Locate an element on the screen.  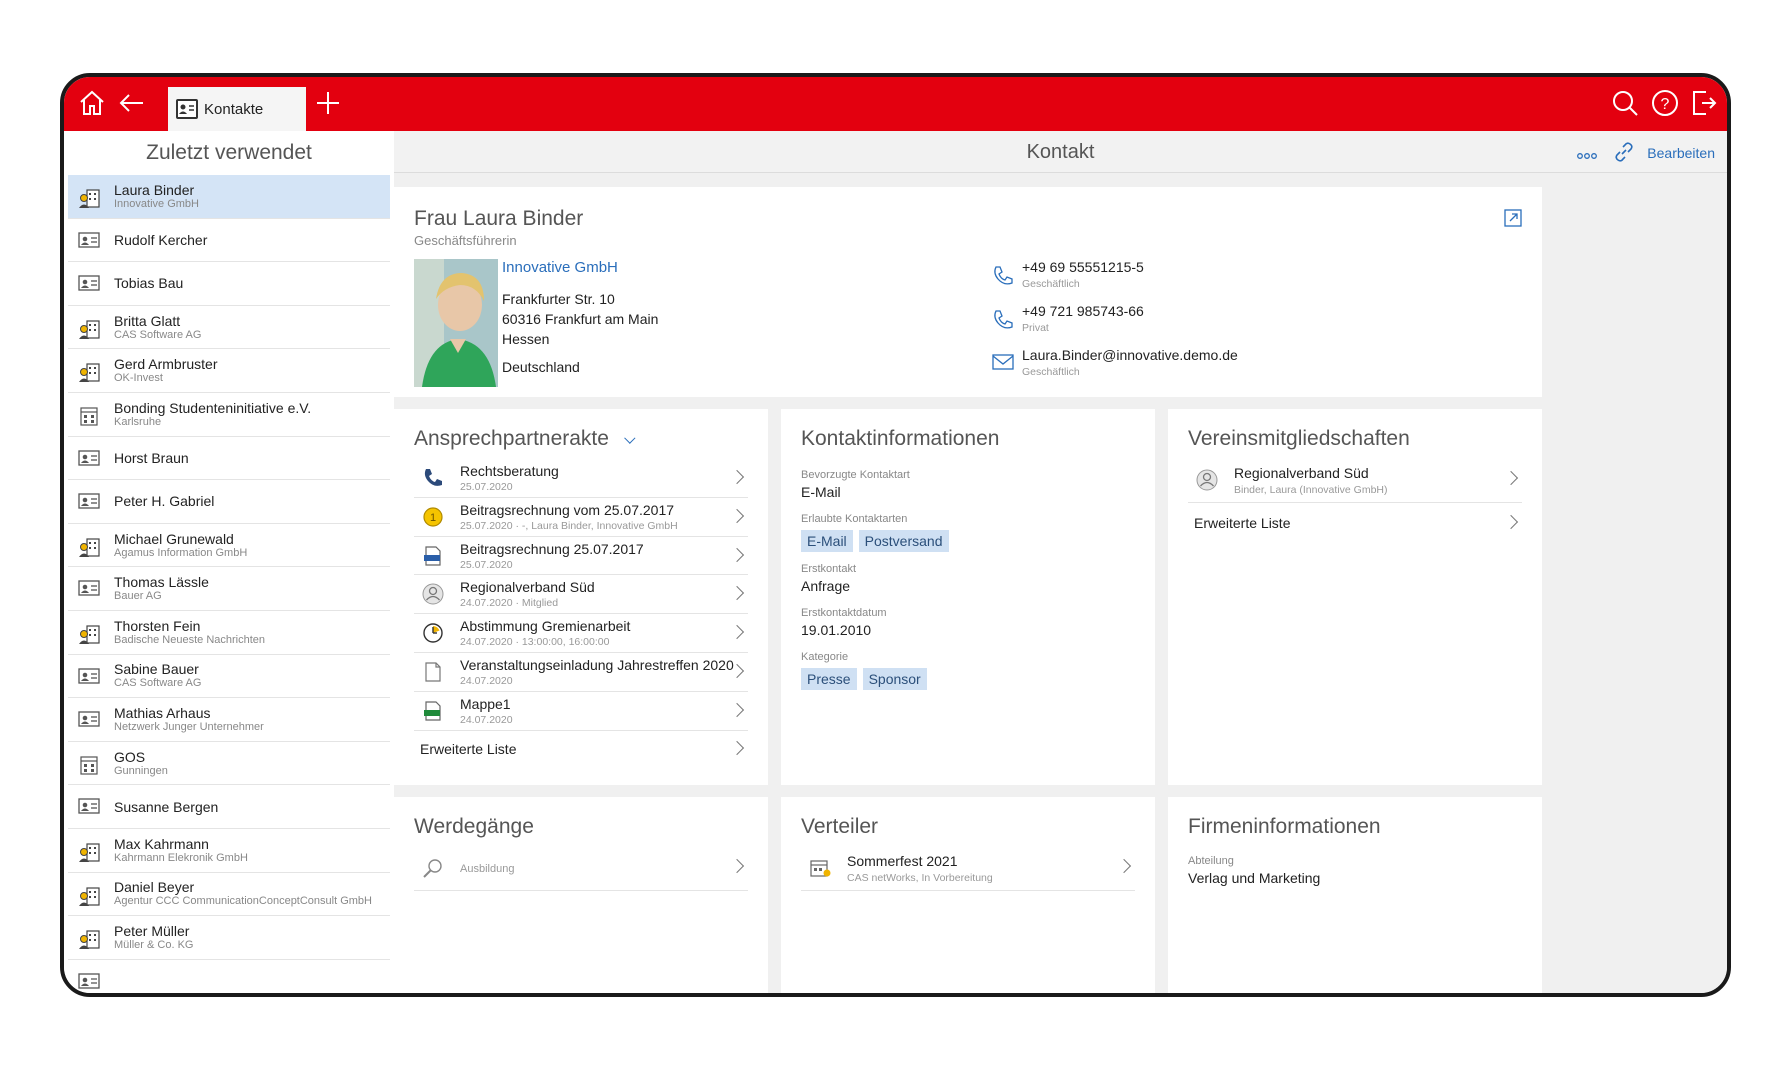
sidebar-item-name: Susanne Bergen is located at coordinates (166, 806).